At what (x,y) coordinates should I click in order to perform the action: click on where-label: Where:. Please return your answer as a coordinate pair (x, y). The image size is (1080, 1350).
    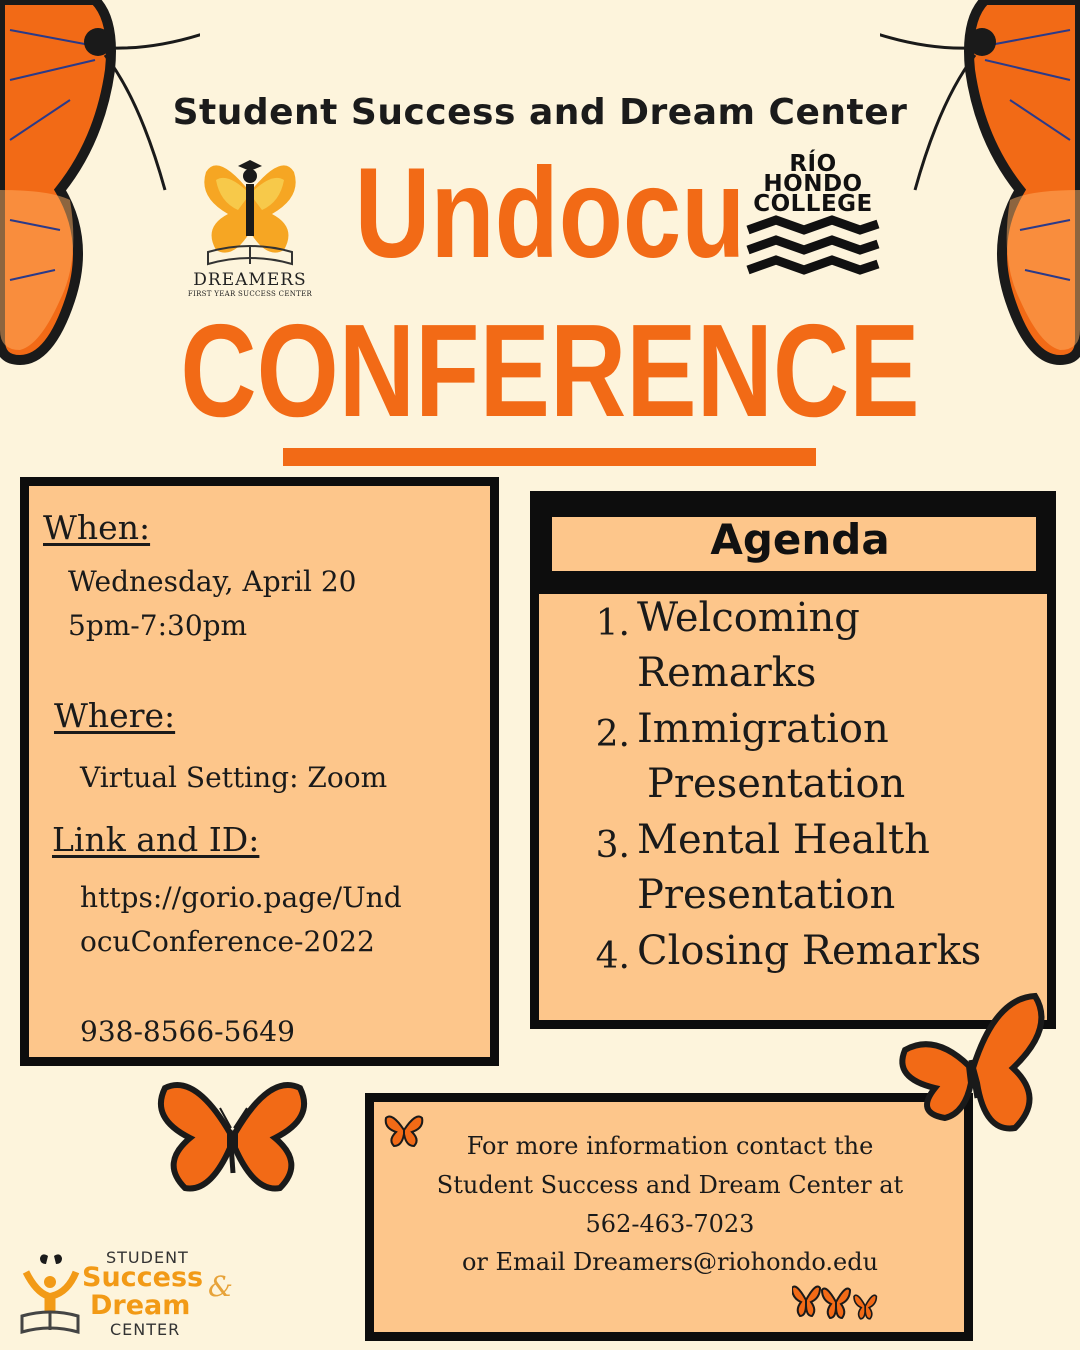
    Looking at the image, I should click on (115, 715).